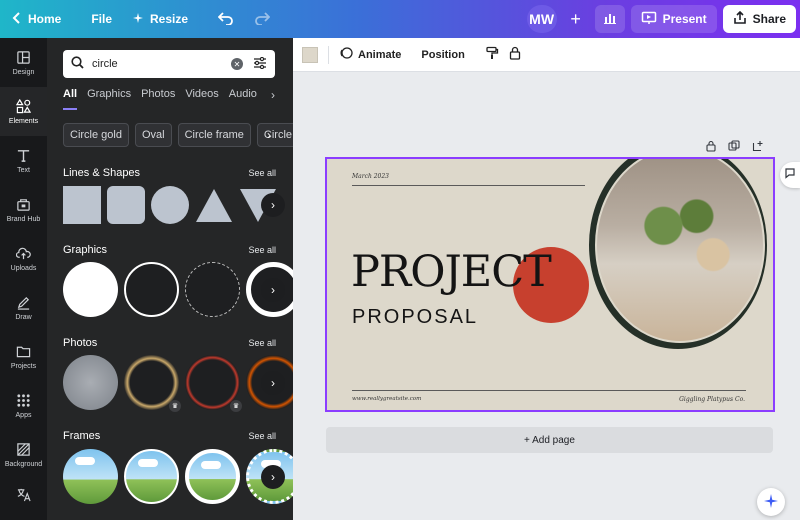  I want to click on present-label: Present, so click(684, 19).